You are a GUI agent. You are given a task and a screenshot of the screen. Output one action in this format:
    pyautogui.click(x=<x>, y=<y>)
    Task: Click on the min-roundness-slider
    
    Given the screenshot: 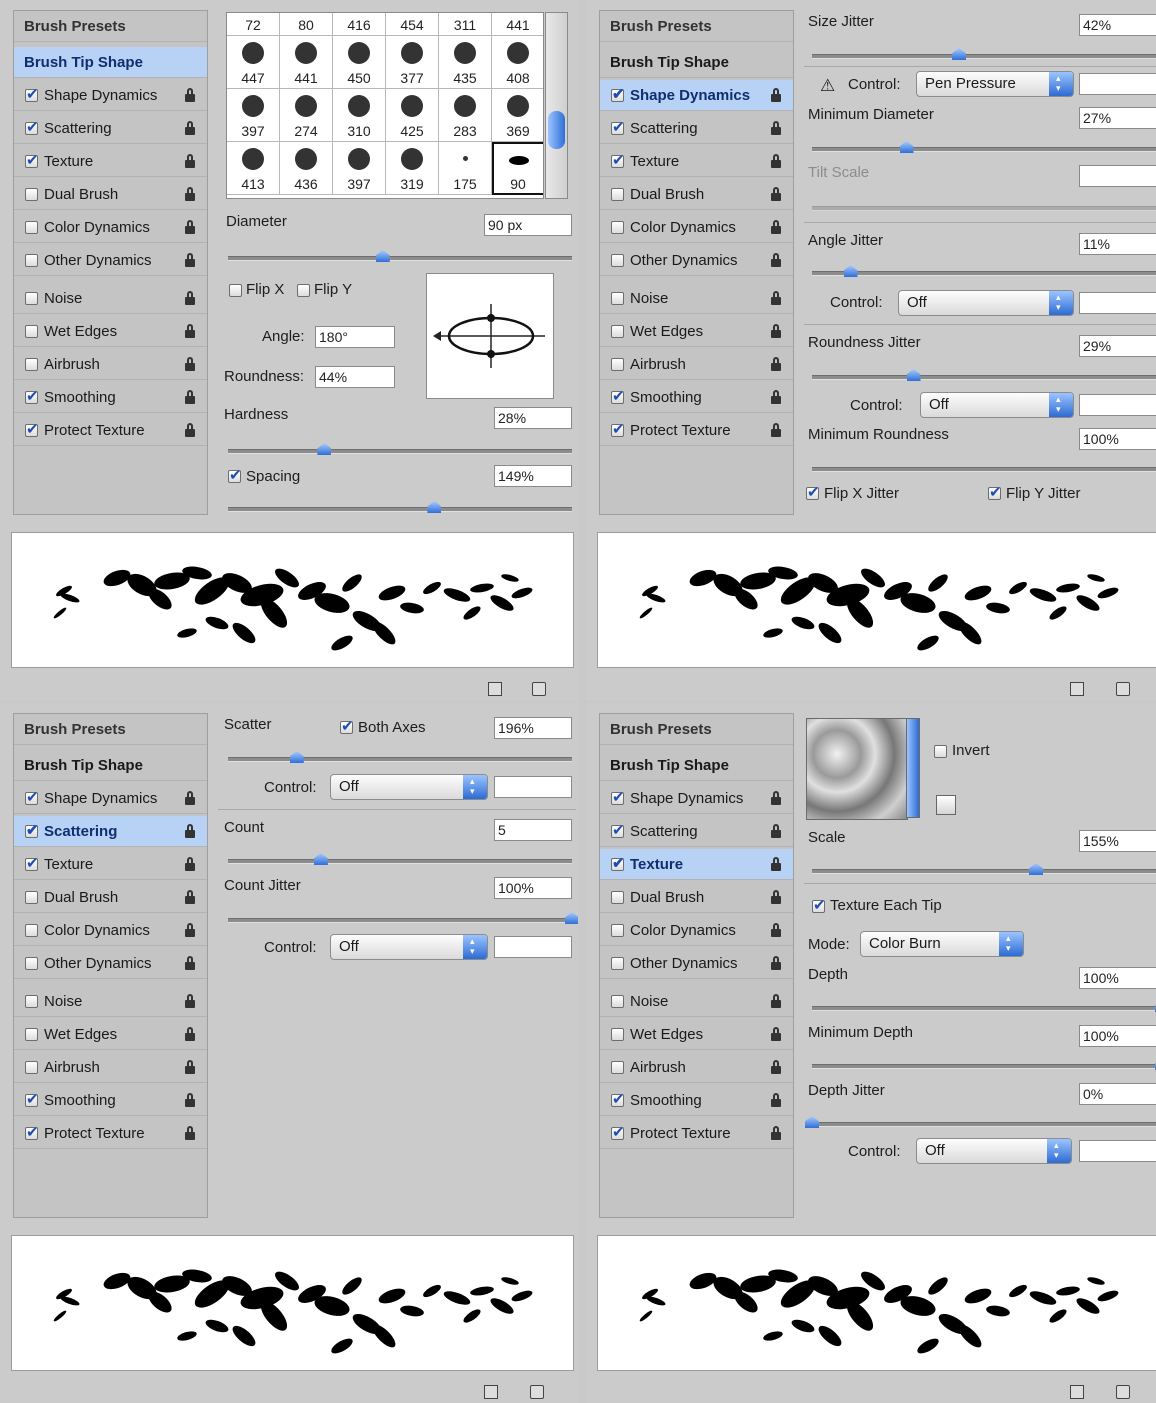 What is the action you would take?
    pyautogui.click(x=984, y=469)
    